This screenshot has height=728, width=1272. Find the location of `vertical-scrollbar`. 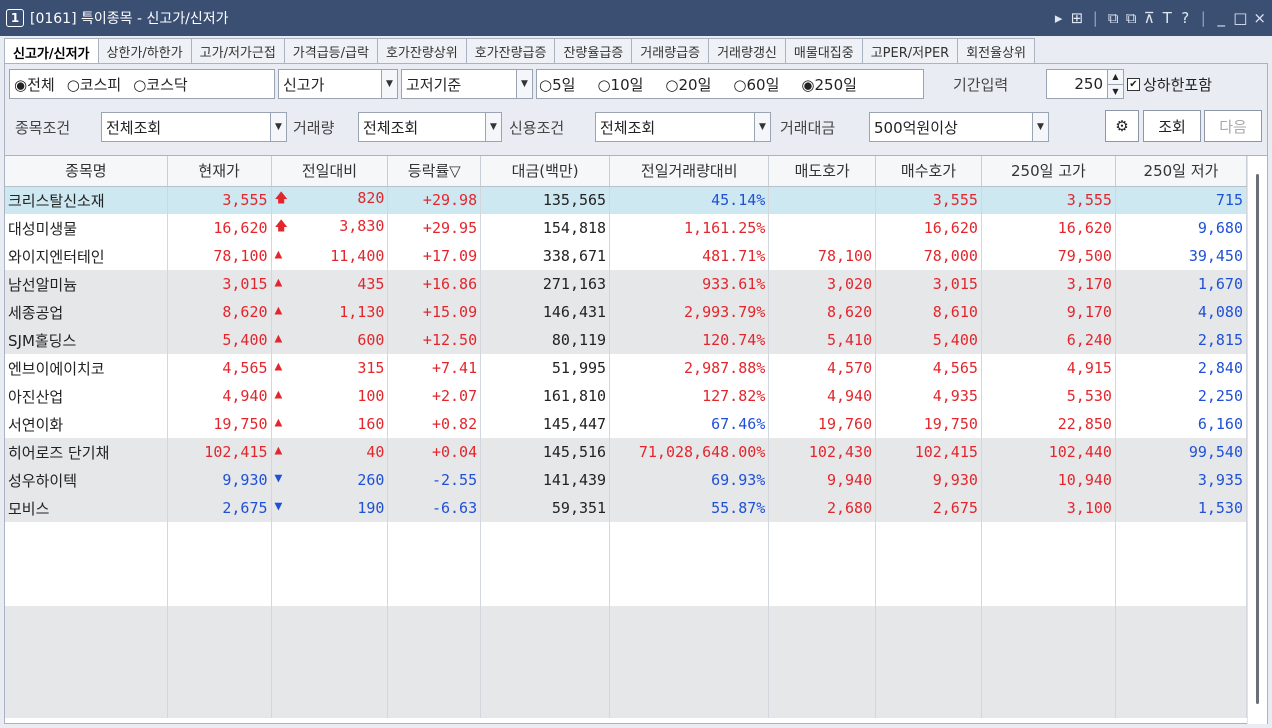

vertical-scrollbar is located at coordinates (1257, 440).